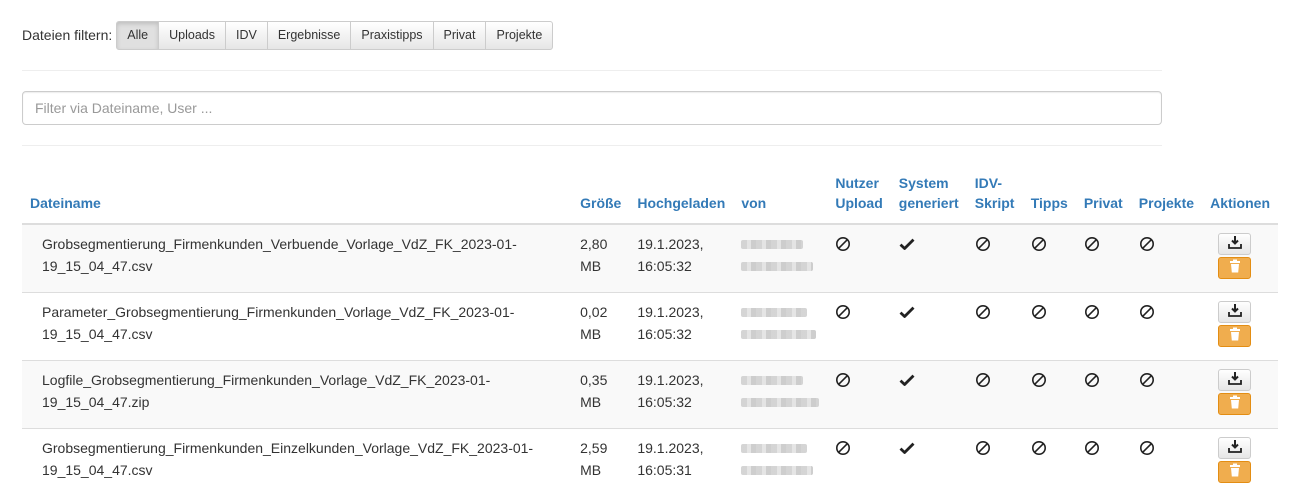  I want to click on filter-label: Dateien filtern:, so click(67, 35).